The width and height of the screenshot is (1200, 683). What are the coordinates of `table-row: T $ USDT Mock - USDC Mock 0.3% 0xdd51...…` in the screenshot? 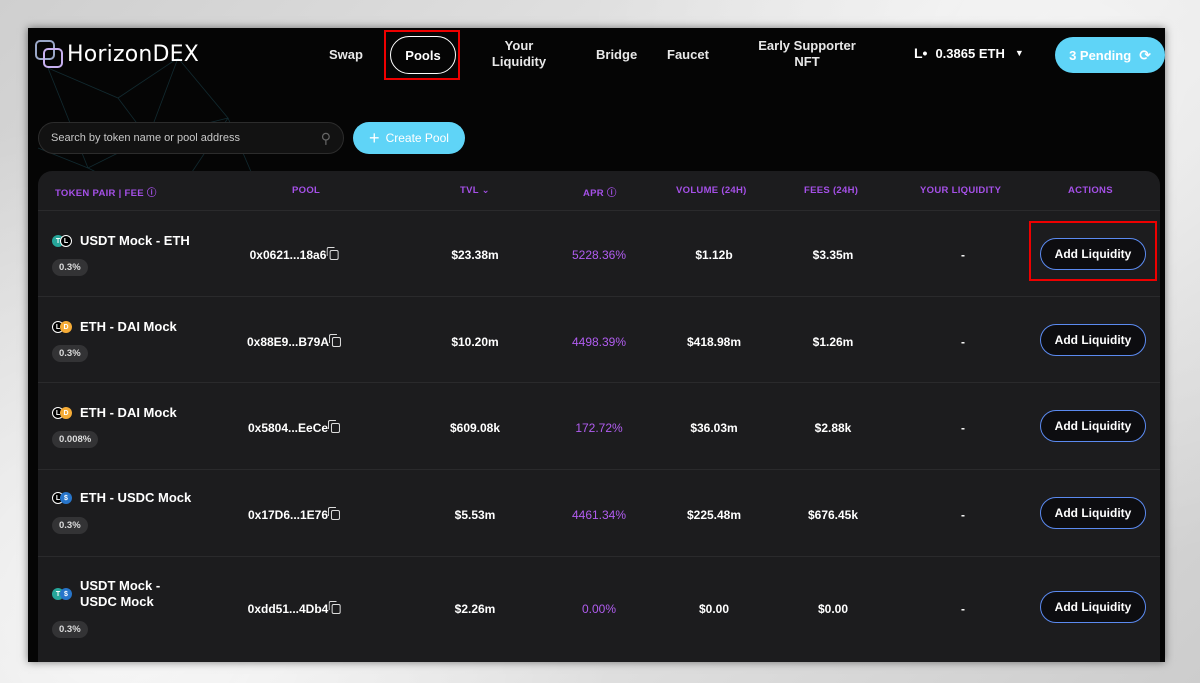 It's located at (599, 609).